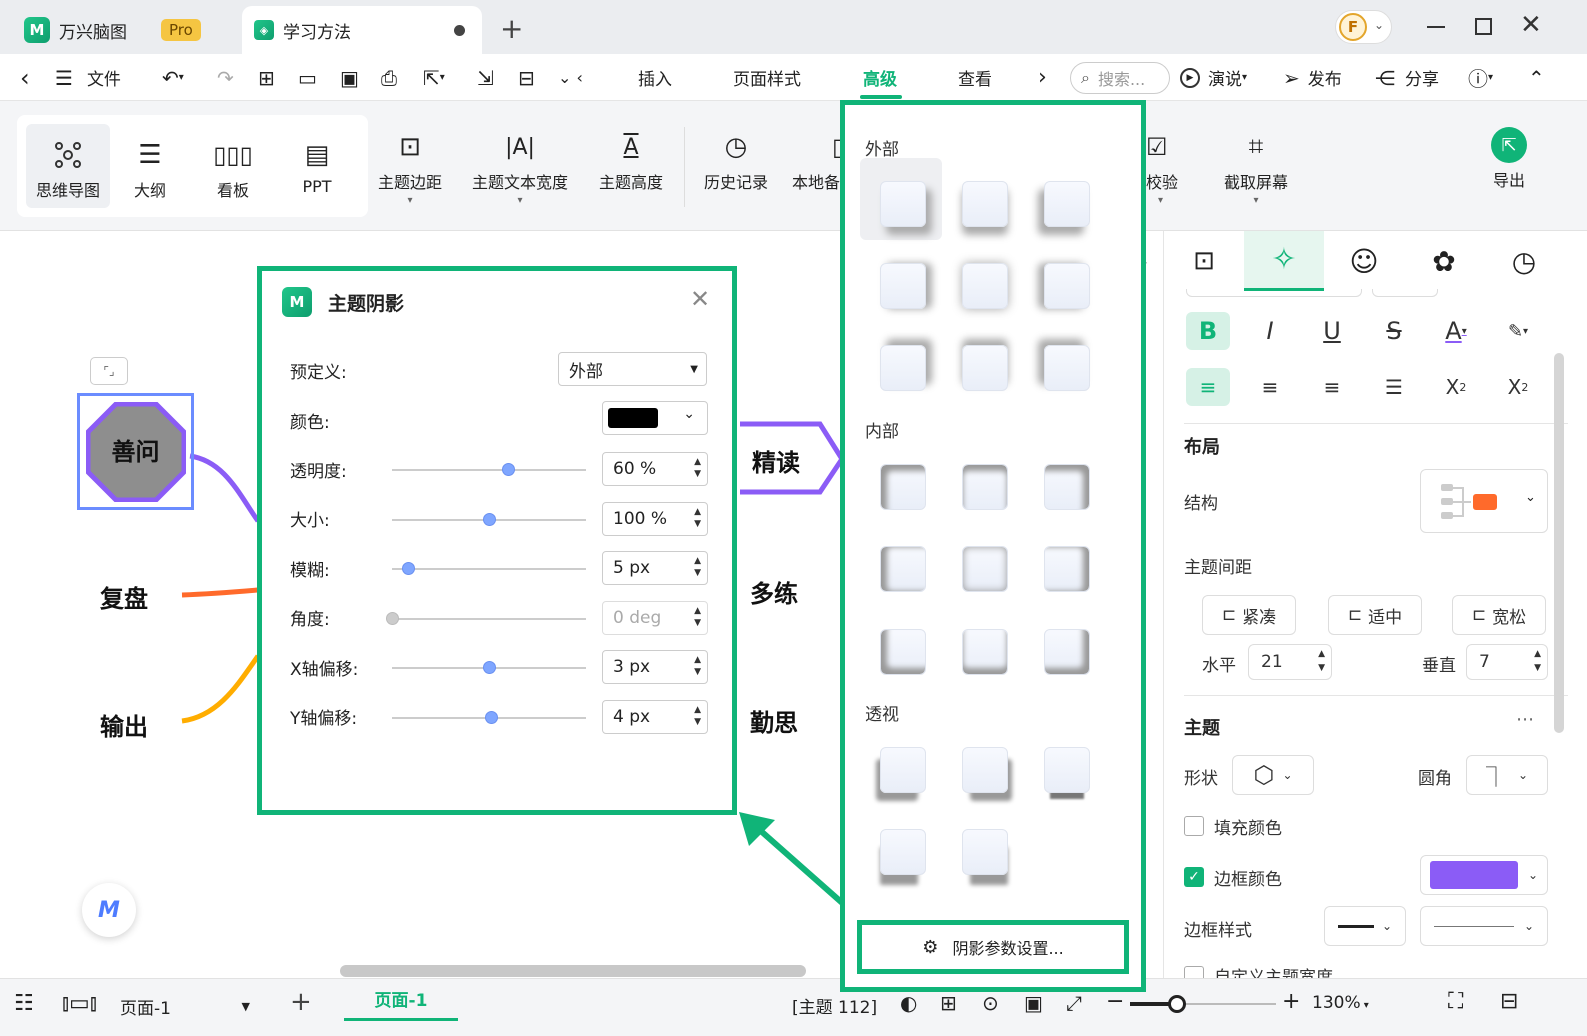 This screenshot has width=1587, height=1036. I want to click on history-button: ◷ 历史记录, so click(736, 159).